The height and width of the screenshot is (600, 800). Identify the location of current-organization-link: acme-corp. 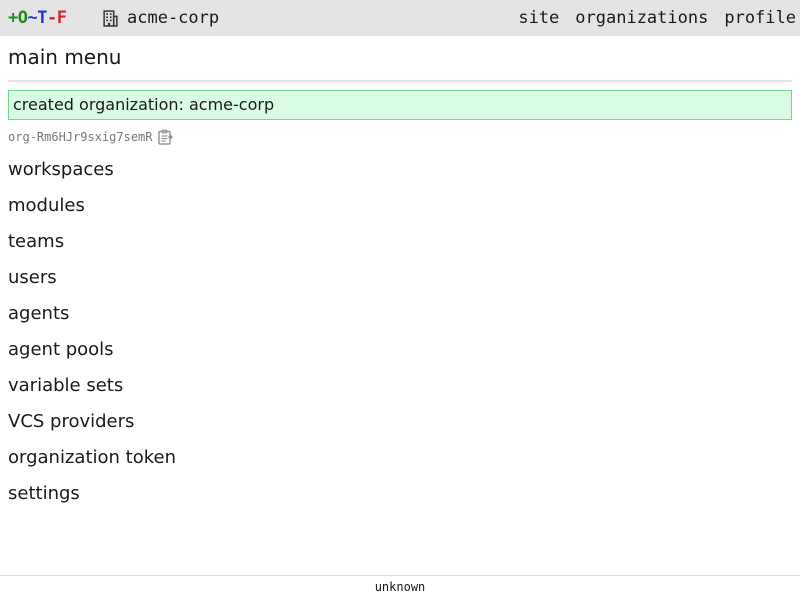
(160, 18).